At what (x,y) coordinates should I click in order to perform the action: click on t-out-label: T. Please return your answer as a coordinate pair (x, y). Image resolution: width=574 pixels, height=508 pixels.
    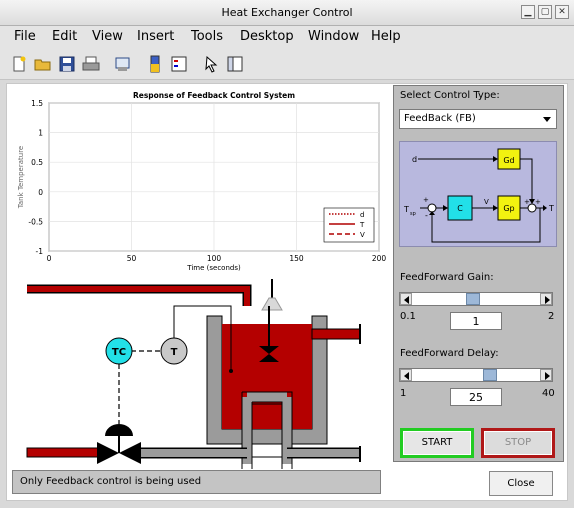
    Looking at the image, I should click on (551, 208).